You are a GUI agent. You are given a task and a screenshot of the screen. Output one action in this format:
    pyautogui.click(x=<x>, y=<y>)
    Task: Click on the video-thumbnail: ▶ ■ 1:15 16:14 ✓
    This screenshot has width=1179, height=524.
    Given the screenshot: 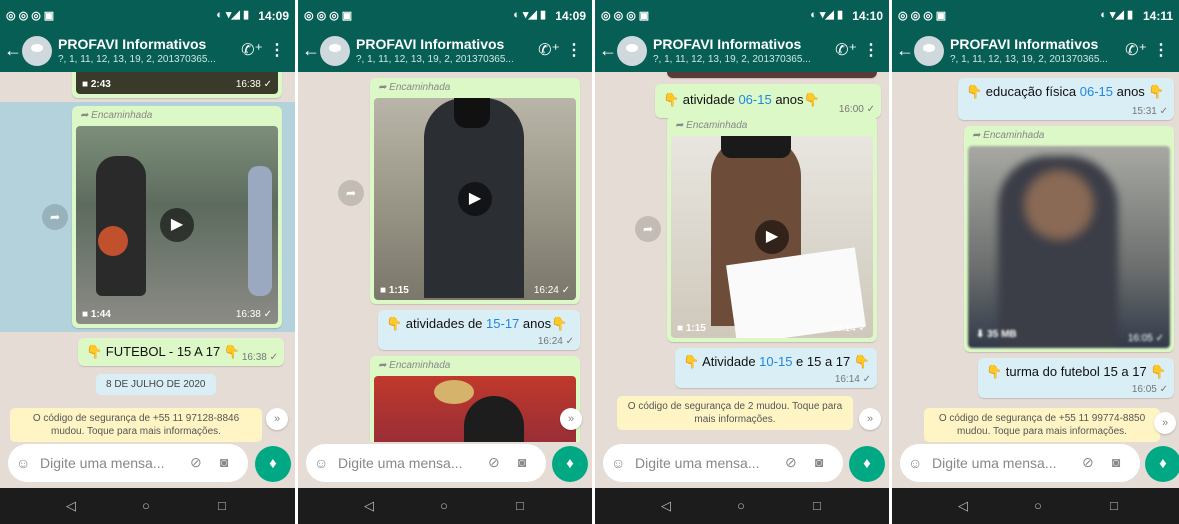 What is the action you would take?
    pyautogui.click(x=772, y=237)
    